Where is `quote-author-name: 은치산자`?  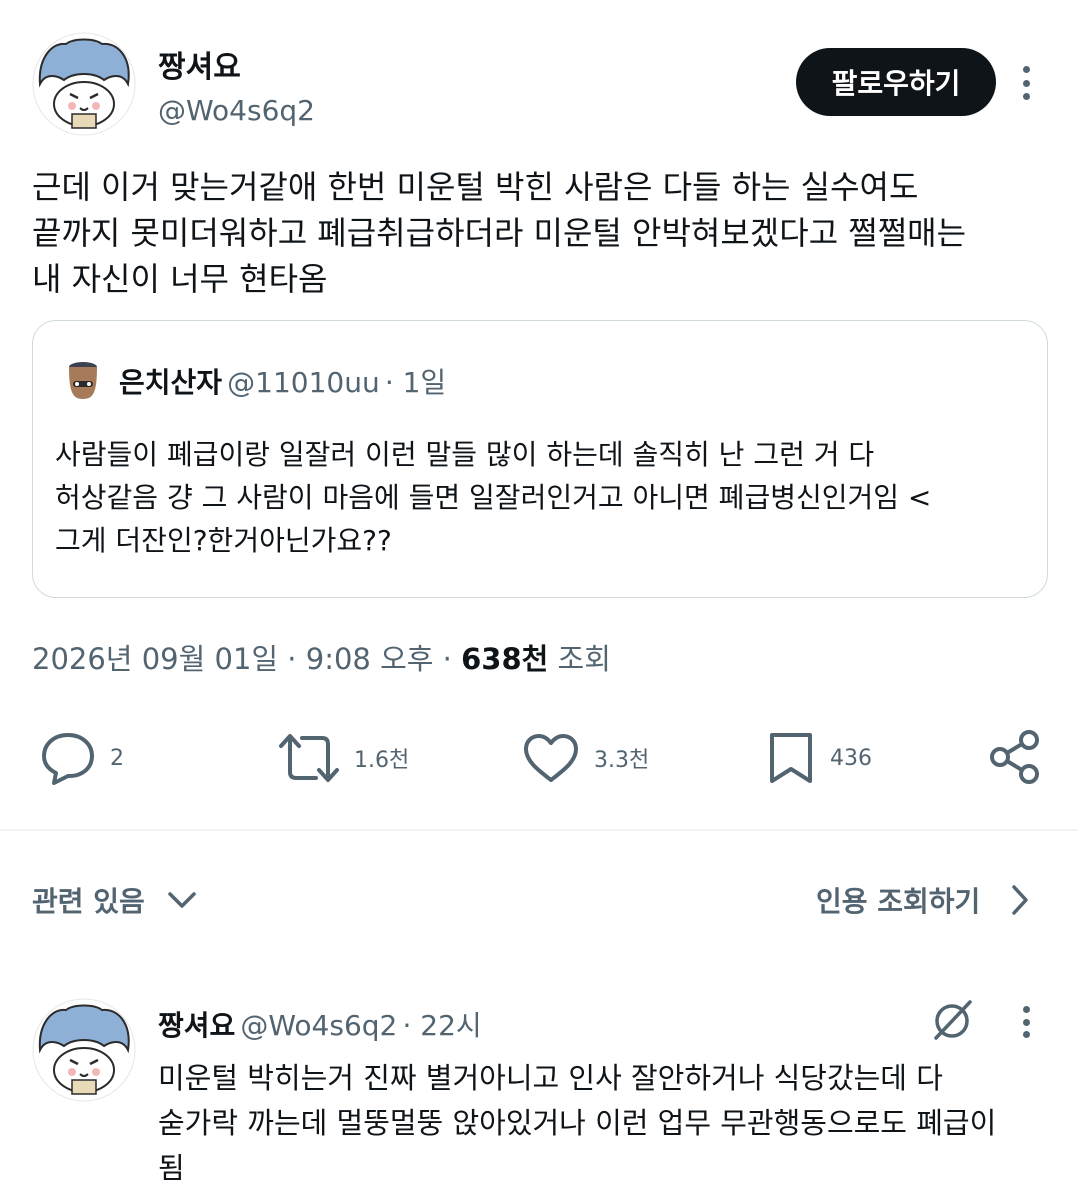 quote-author-name: 은치산자 is located at coordinates (171, 382).